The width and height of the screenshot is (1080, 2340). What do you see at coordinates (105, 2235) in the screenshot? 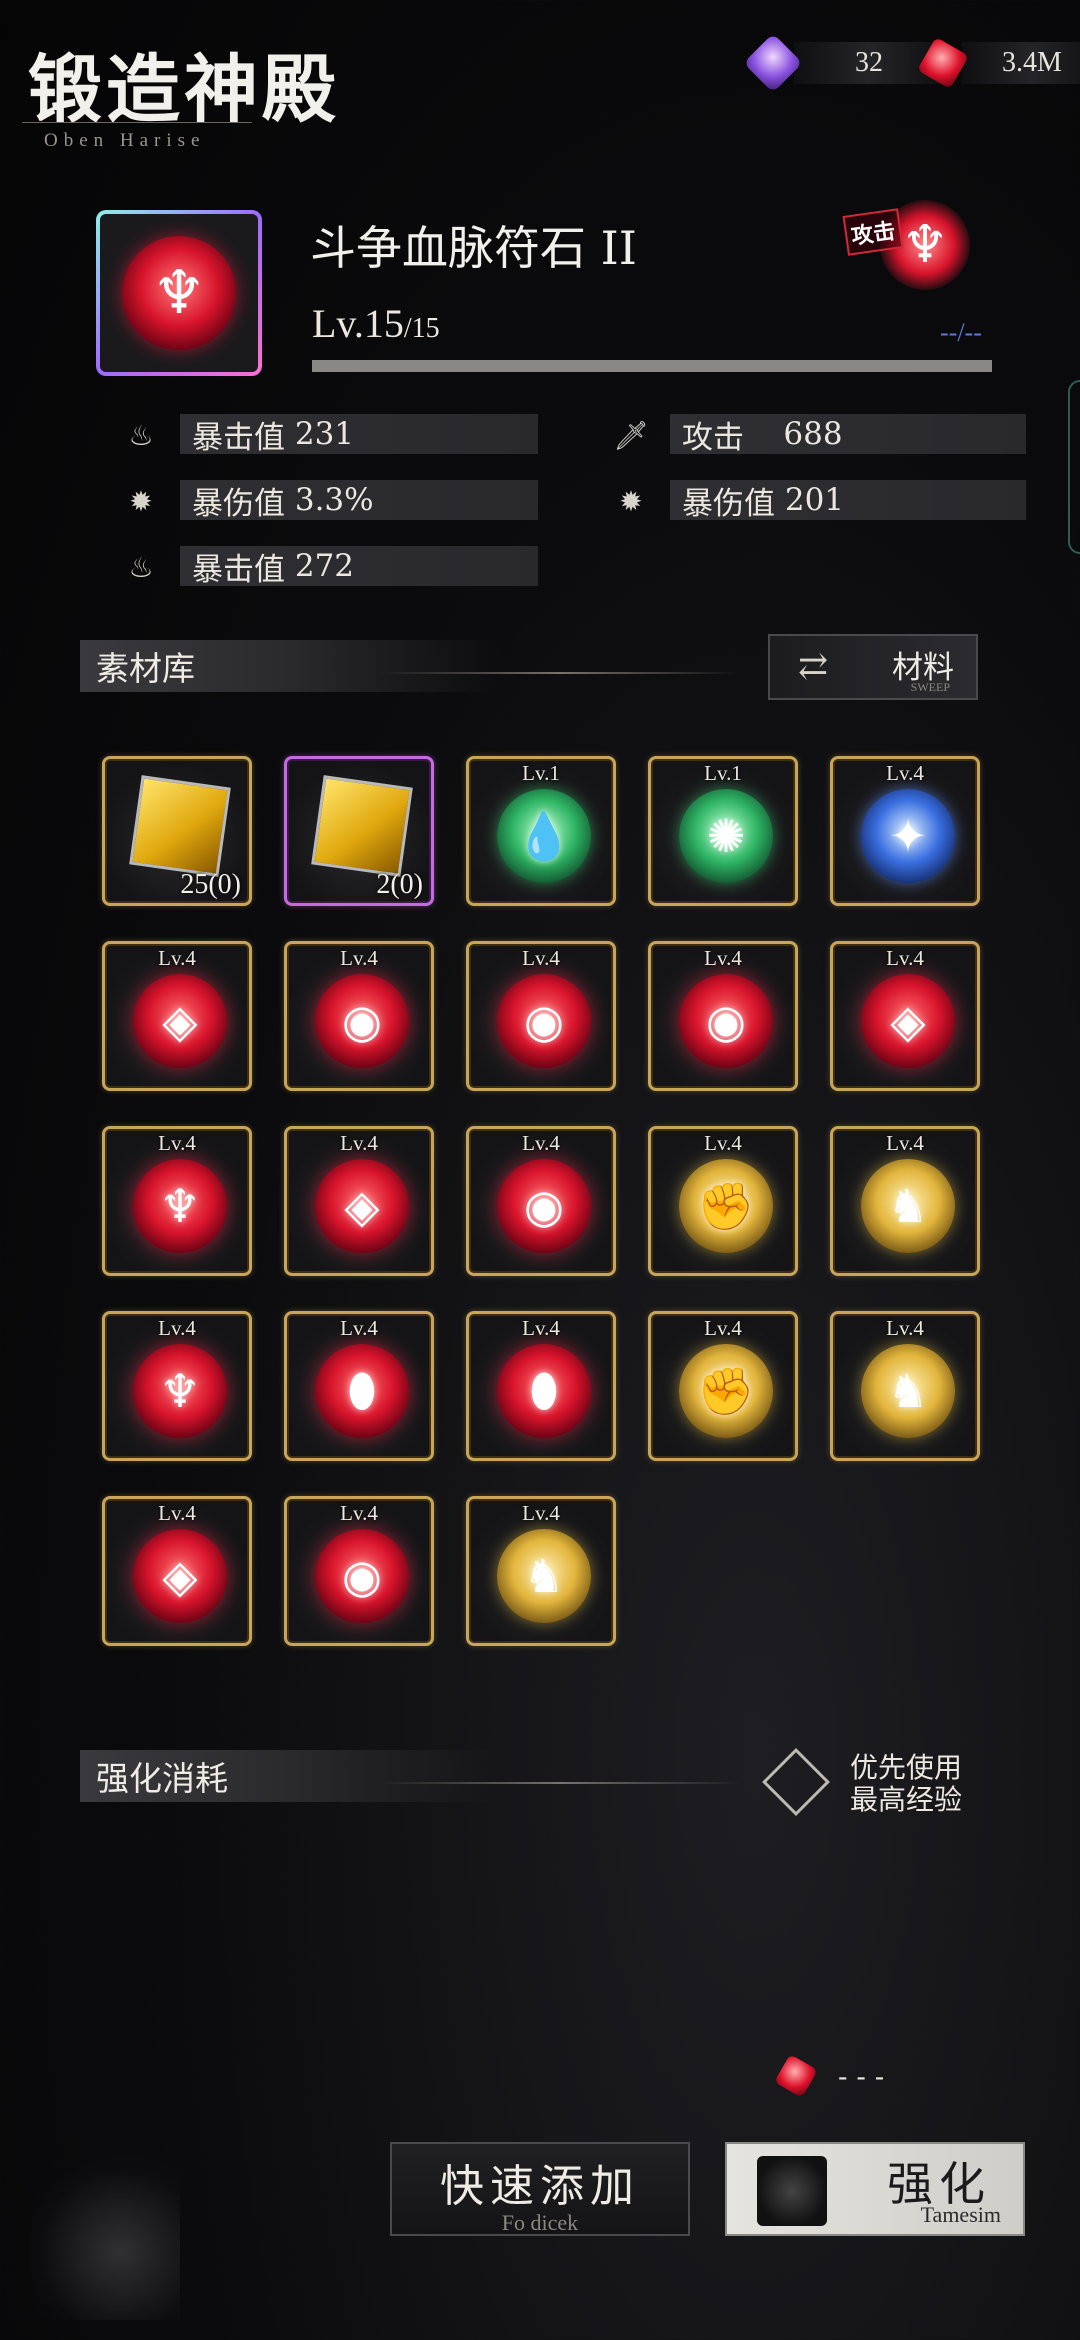
I see `rose-decoration-icon` at bounding box center [105, 2235].